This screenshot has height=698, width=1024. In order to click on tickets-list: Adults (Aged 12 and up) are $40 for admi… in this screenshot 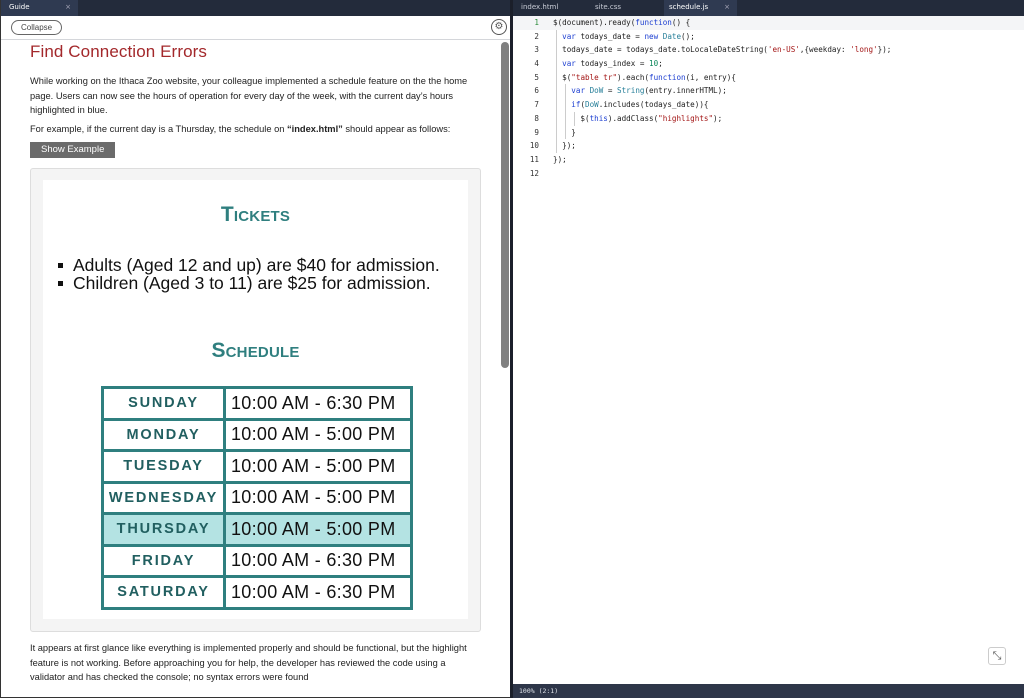, I will do `click(255, 274)`.